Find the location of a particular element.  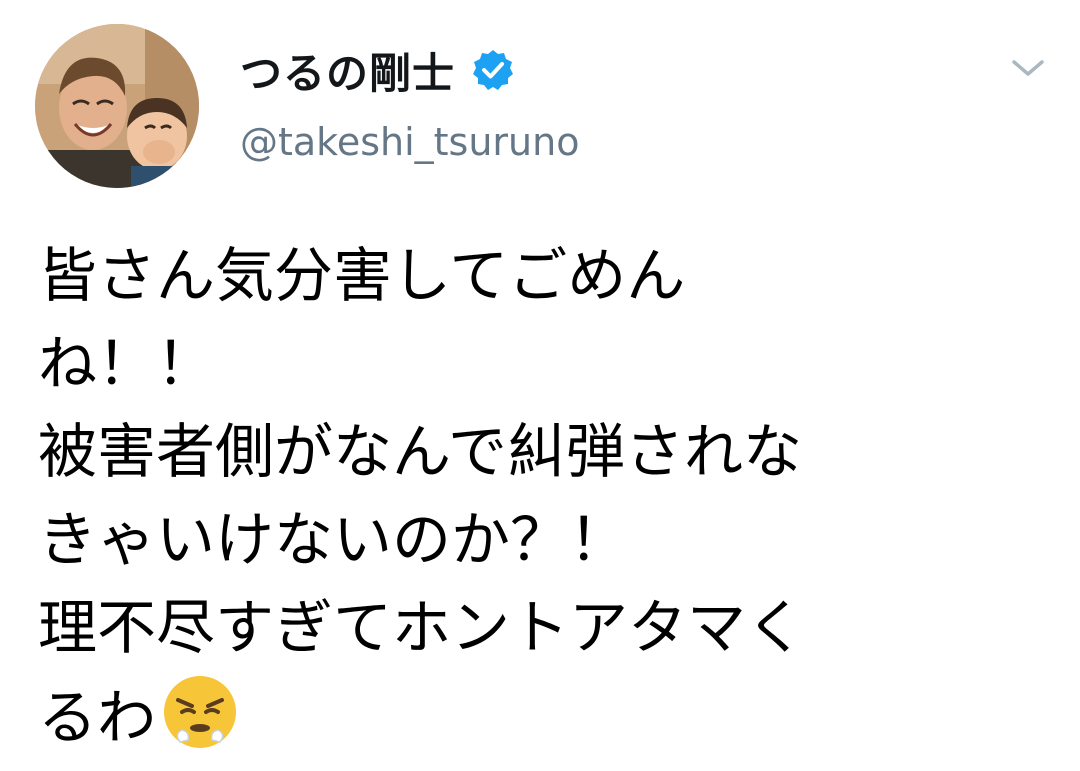

author-handle: @takeshi_tsuruno is located at coordinates (409, 142).